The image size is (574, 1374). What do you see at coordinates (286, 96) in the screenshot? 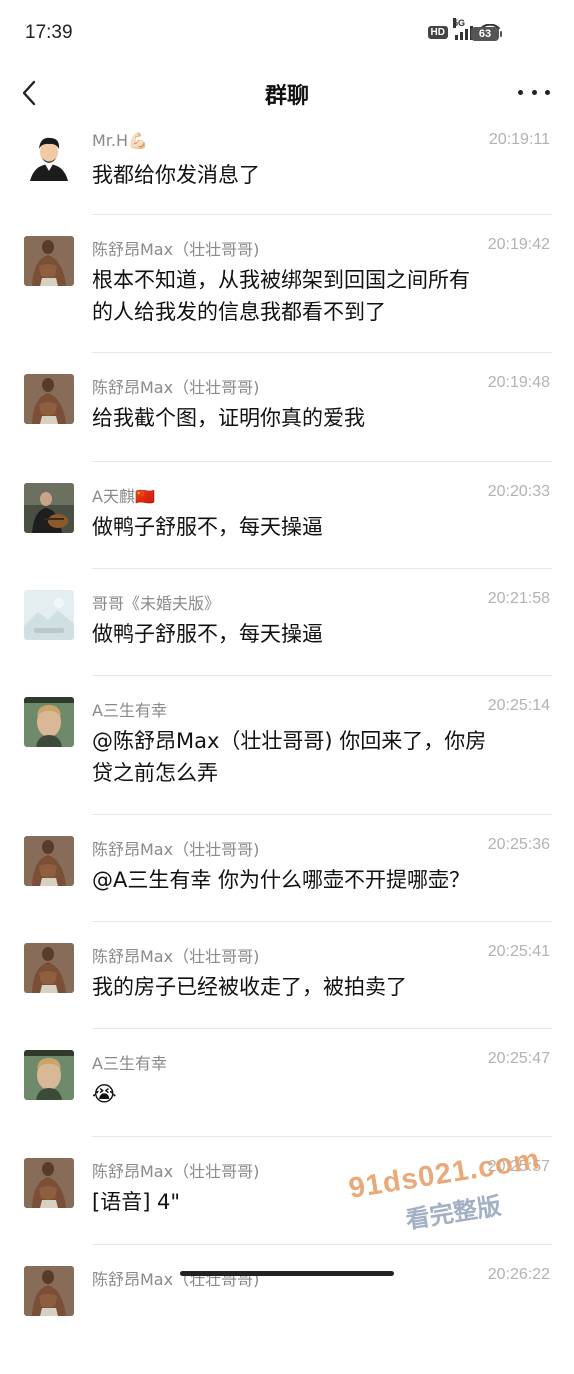
I see `page-title: 群聊` at bounding box center [286, 96].